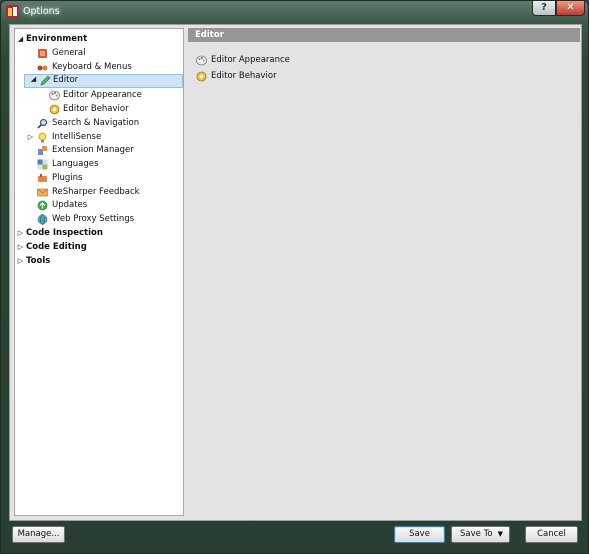  What do you see at coordinates (107, 178) in the screenshot?
I see `tree-item-plugins: Plugins` at bounding box center [107, 178].